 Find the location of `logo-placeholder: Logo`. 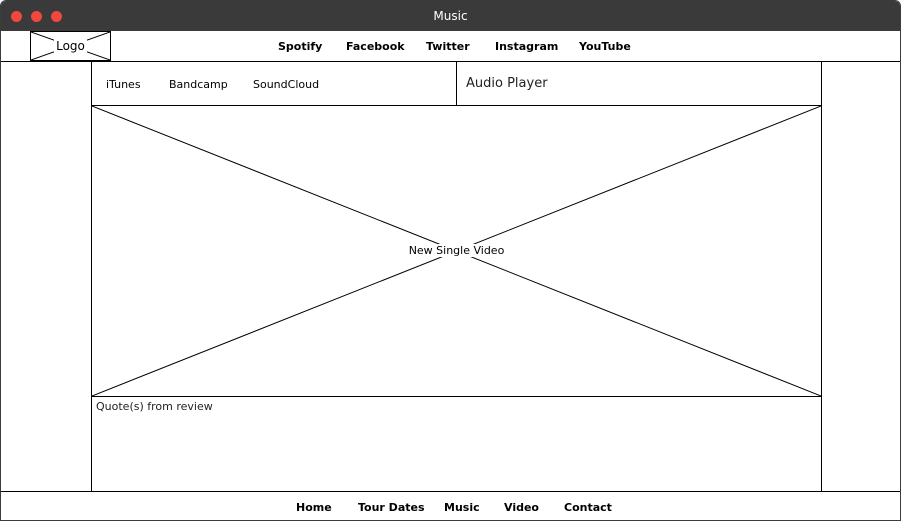

logo-placeholder: Logo is located at coordinates (70, 46).